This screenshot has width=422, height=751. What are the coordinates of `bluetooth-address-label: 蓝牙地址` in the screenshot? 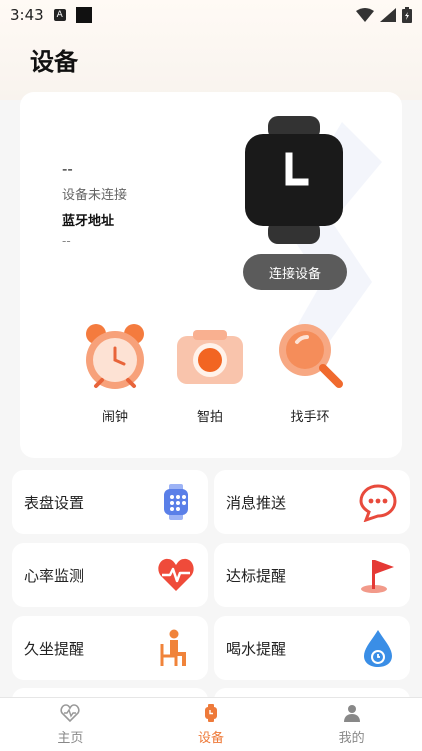 It's located at (88, 221).